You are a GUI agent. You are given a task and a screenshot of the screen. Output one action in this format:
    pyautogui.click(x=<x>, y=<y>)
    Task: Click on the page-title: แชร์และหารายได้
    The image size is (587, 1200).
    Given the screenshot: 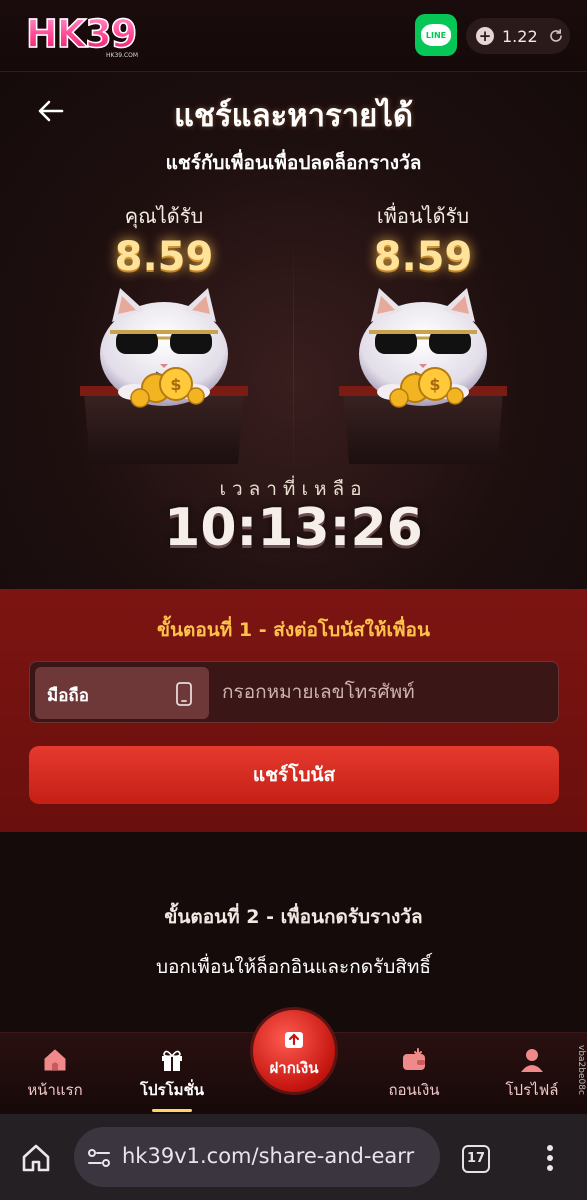 What is the action you would take?
    pyautogui.click(x=293, y=116)
    